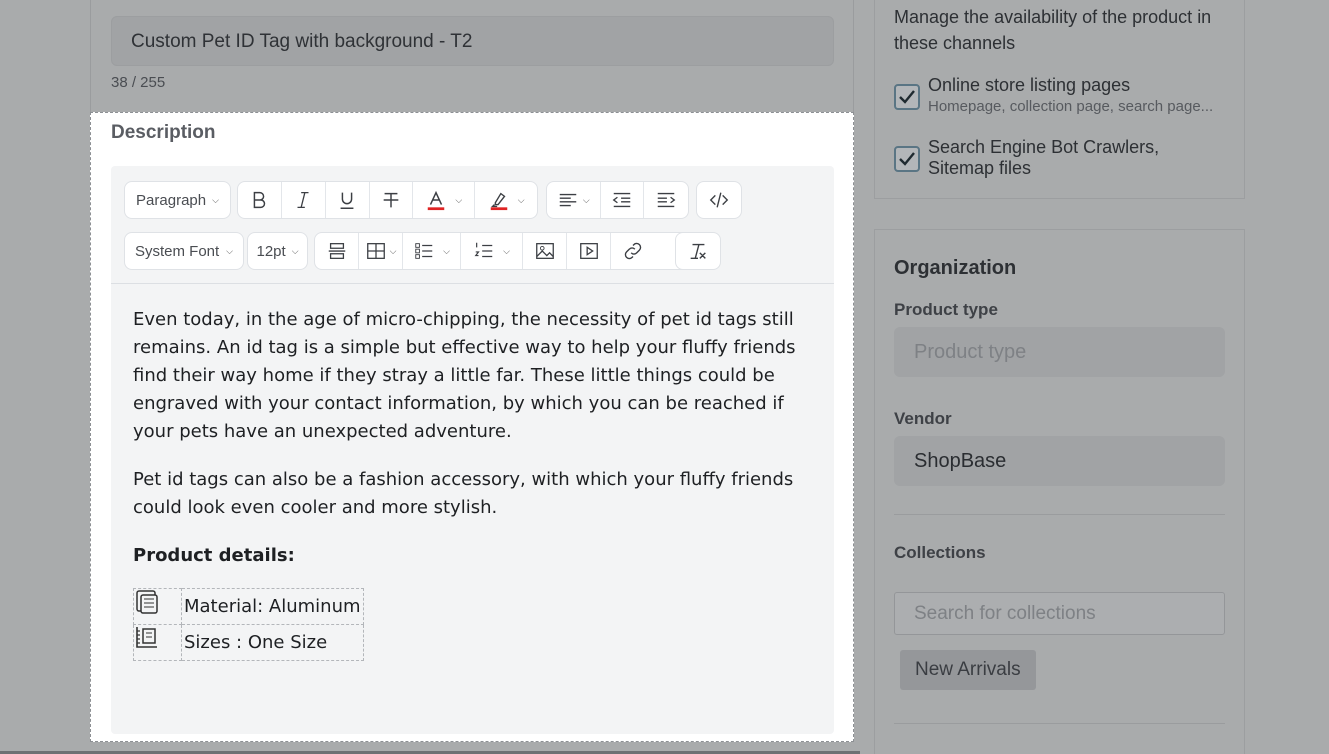 This screenshot has height=754, width=1329. Describe the element at coordinates (498, 201) in the screenshot. I see `highlighter-icon` at that location.